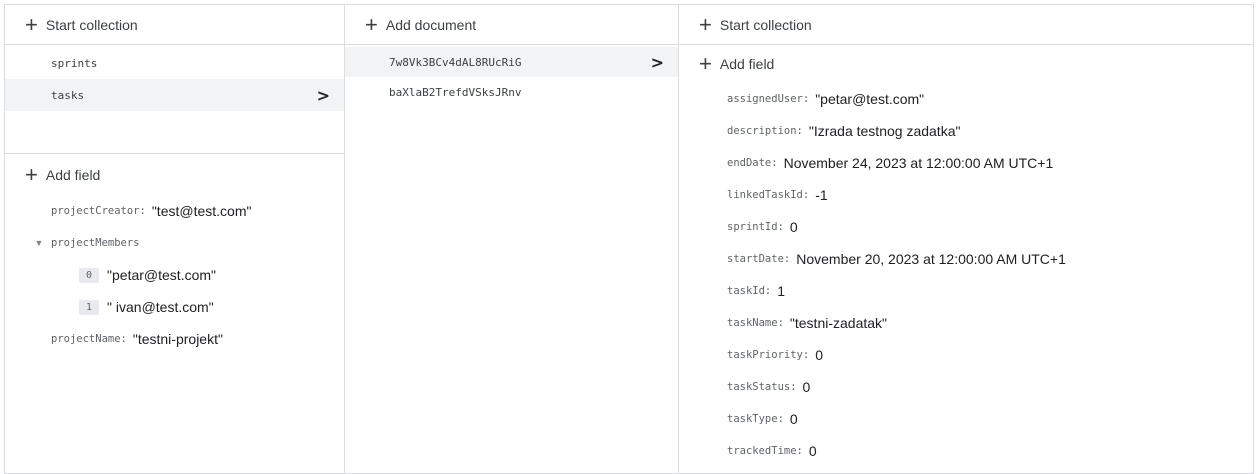 This screenshot has height=474, width=1258. I want to click on field-task-id: taskId: 1, so click(966, 291).